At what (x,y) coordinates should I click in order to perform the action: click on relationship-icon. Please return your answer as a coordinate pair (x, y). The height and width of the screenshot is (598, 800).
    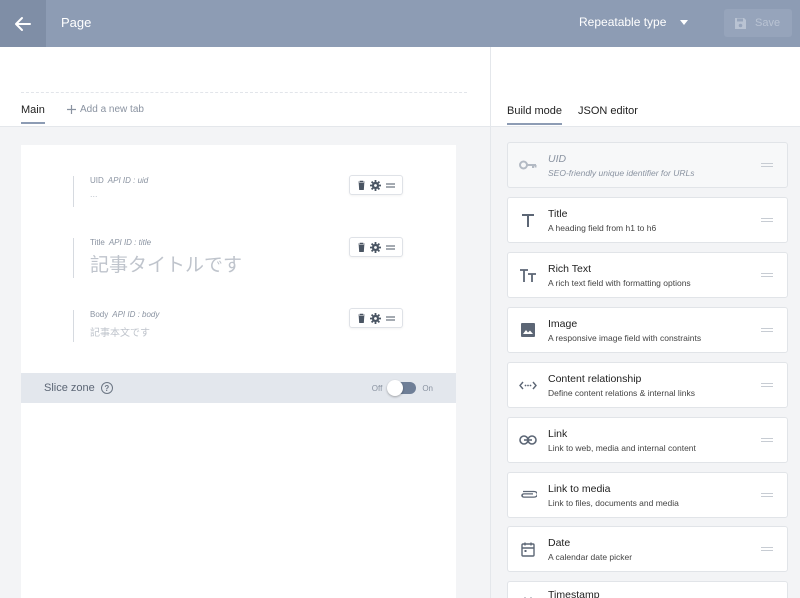
    Looking at the image, I should click on (528, 385).